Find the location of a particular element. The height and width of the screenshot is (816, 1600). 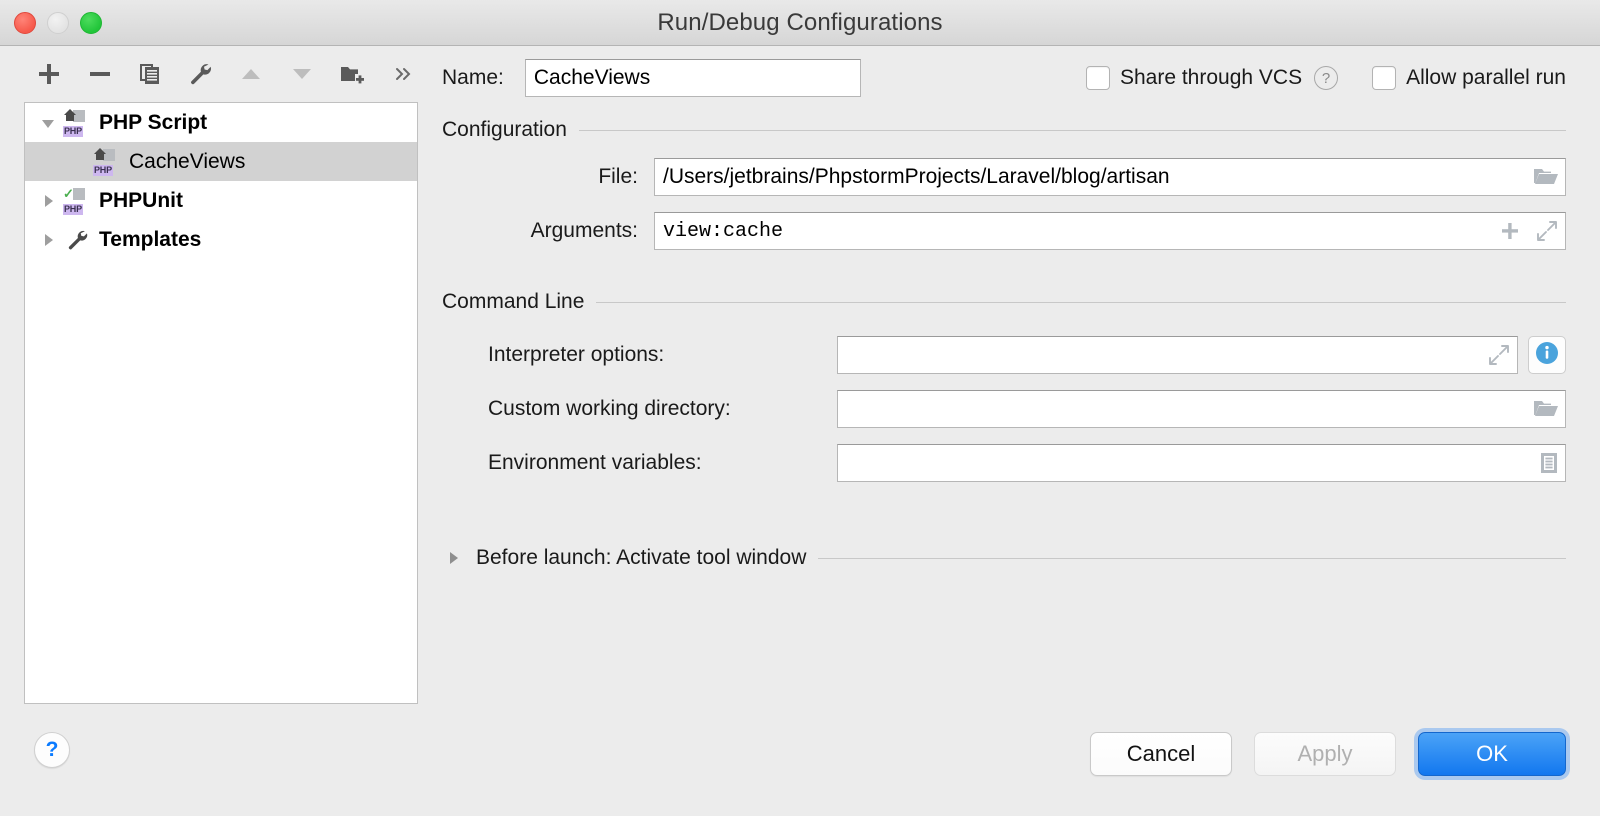

tree-node-label: CacheViews is located at coordinates (187, 161).